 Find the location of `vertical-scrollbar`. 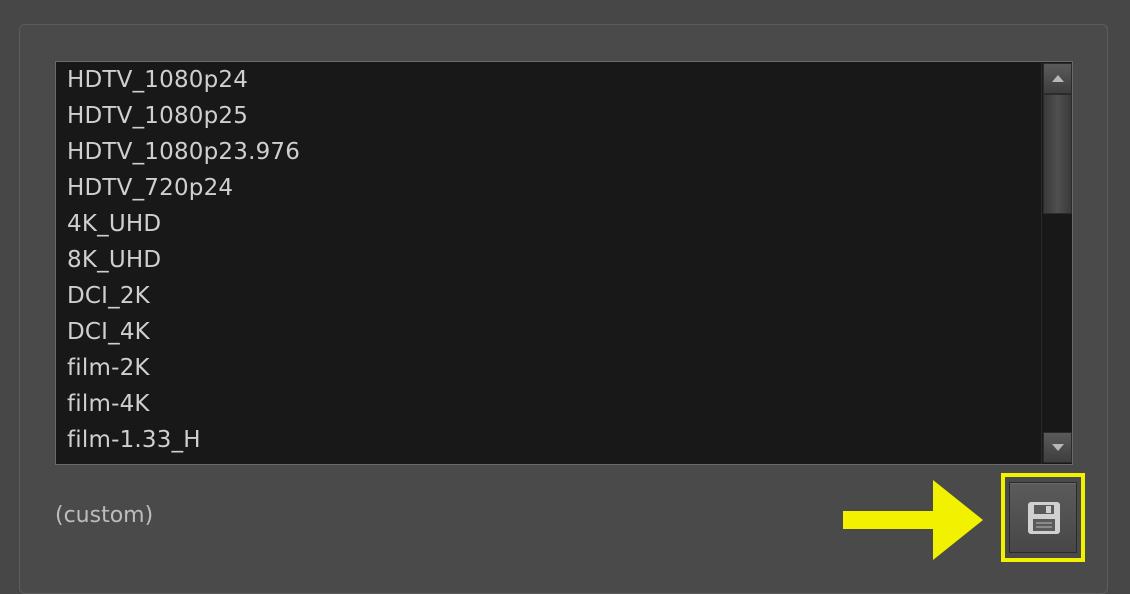

vertical-scrollbar is located at coordinates (1056, 263).